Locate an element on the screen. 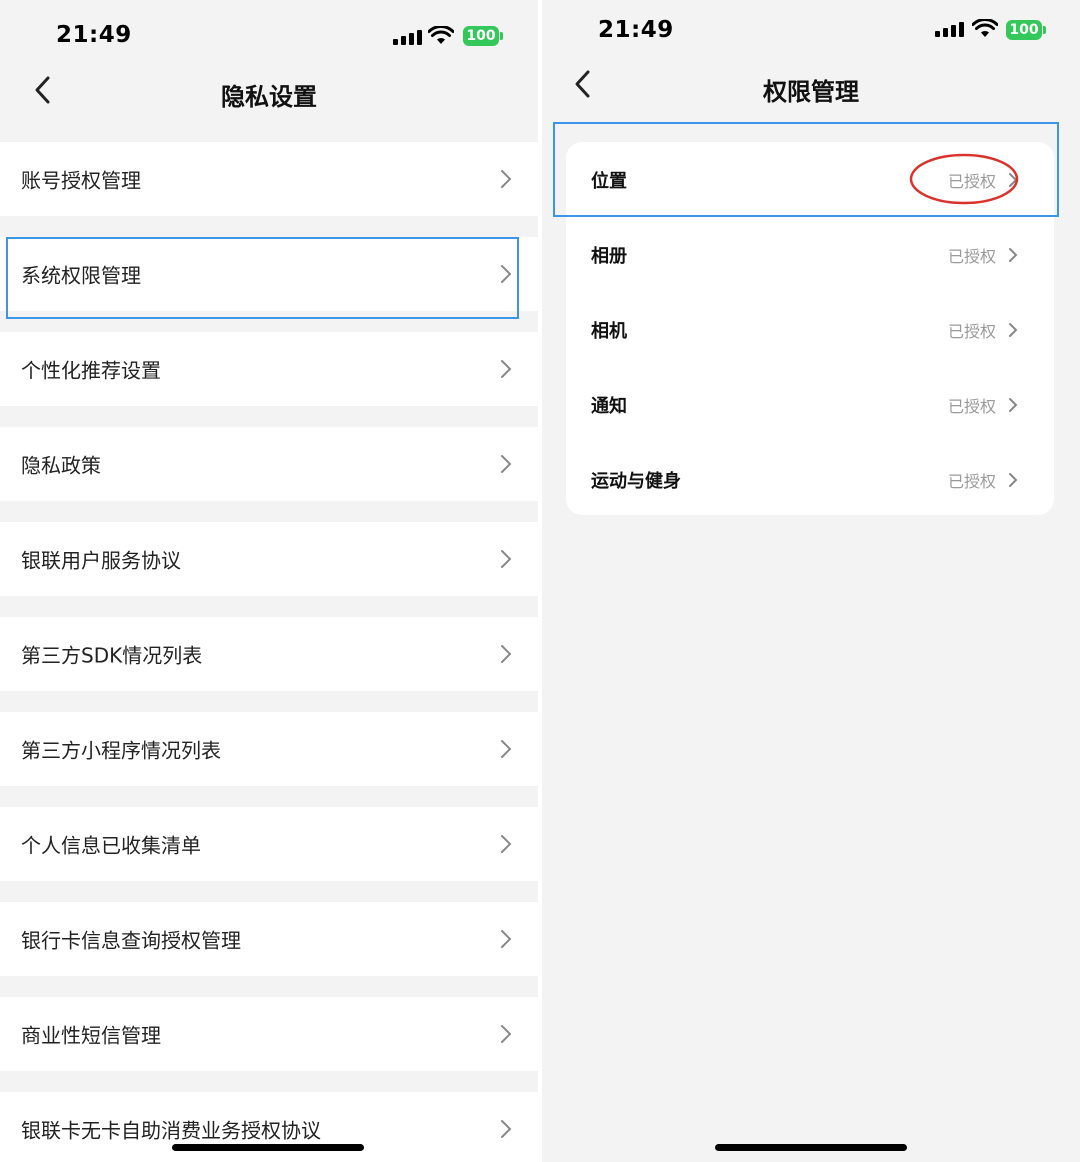 This screenshot has width=1080, height=1162. list-item-cardless-payment-agreement: 银联卡无卡自助消费业务授权协议 is located at coordinates (269, 1127).